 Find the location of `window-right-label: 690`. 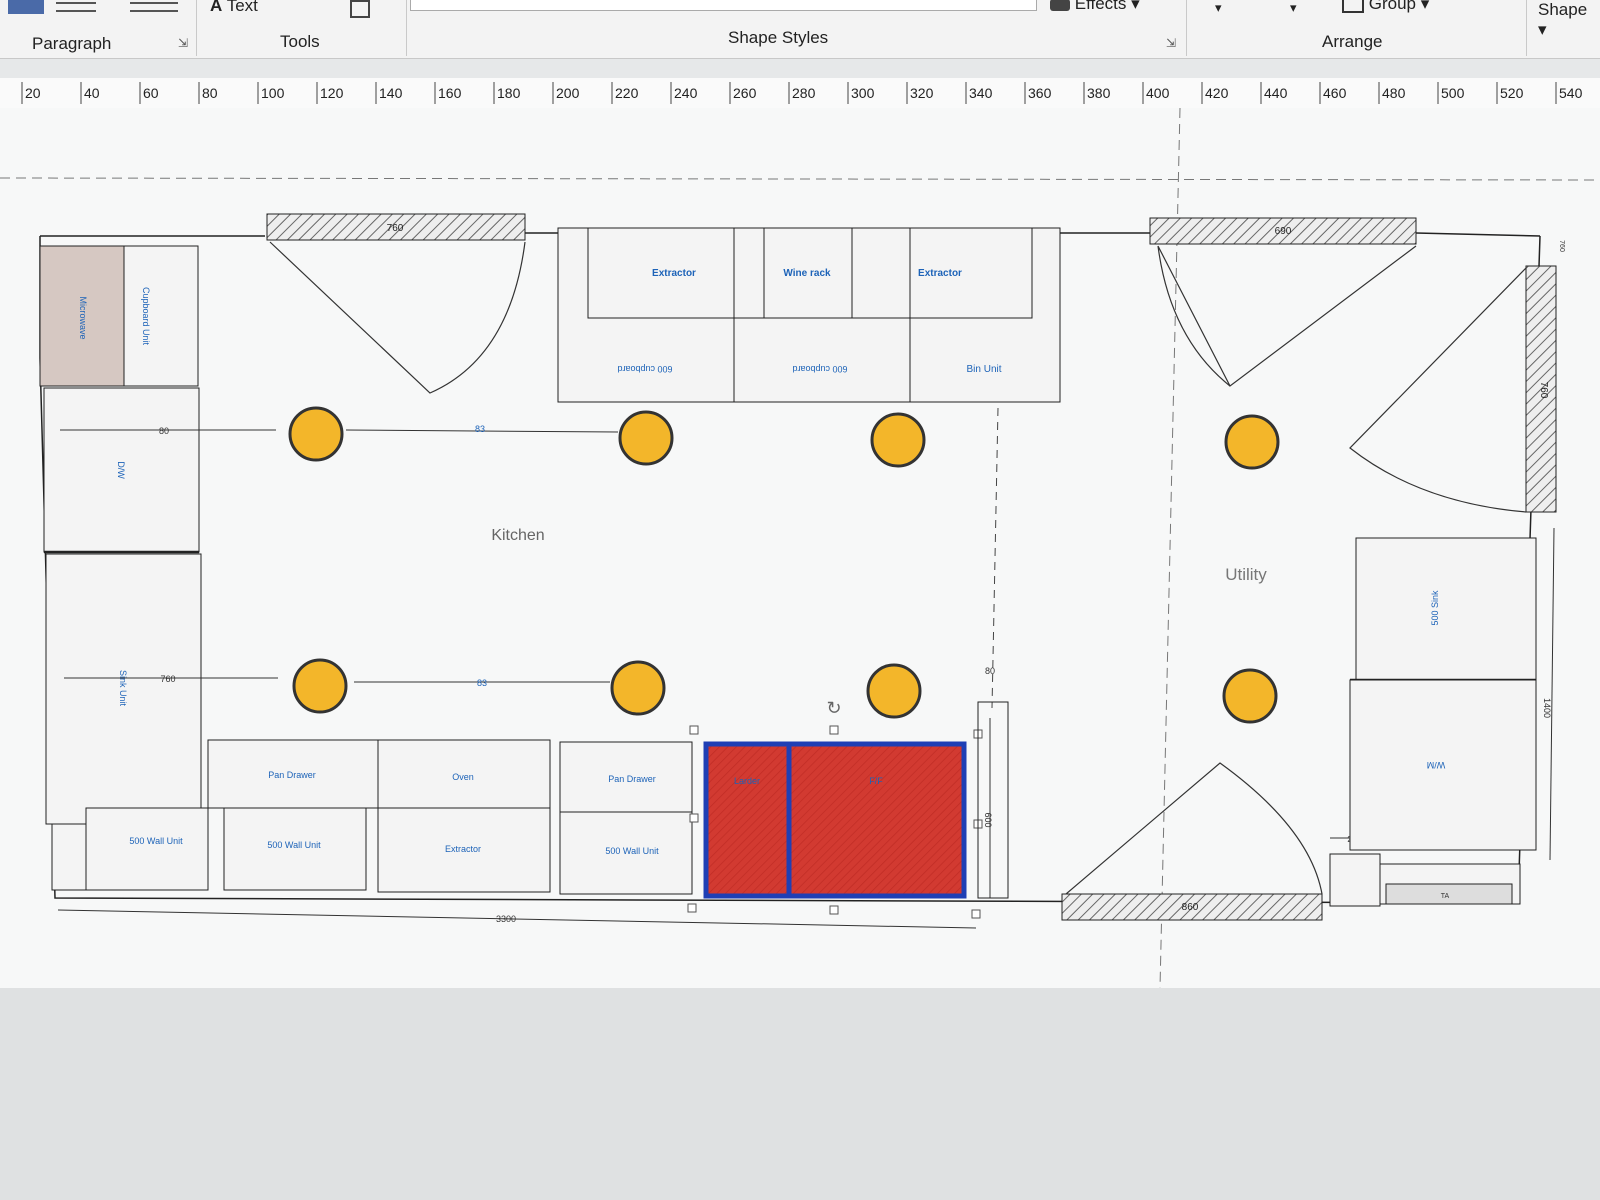

window-right-label: 690 is located at coordinates (1283, 231).